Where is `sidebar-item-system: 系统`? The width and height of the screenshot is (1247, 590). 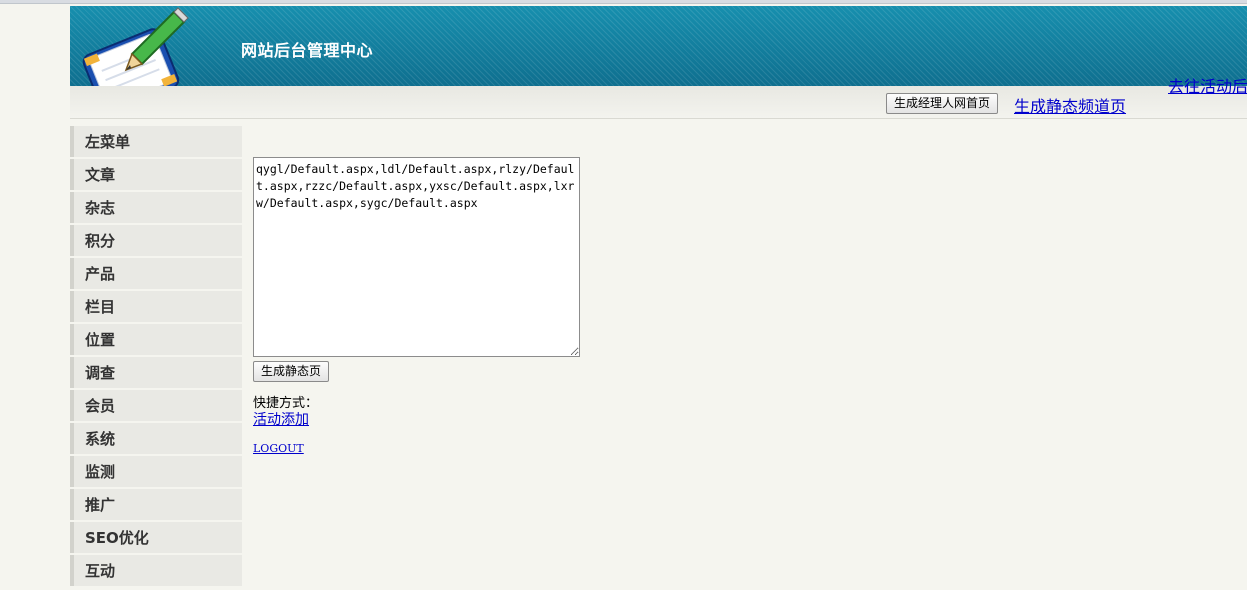 sidebar-item-system: 系统 is located at coordinates (156, 438).